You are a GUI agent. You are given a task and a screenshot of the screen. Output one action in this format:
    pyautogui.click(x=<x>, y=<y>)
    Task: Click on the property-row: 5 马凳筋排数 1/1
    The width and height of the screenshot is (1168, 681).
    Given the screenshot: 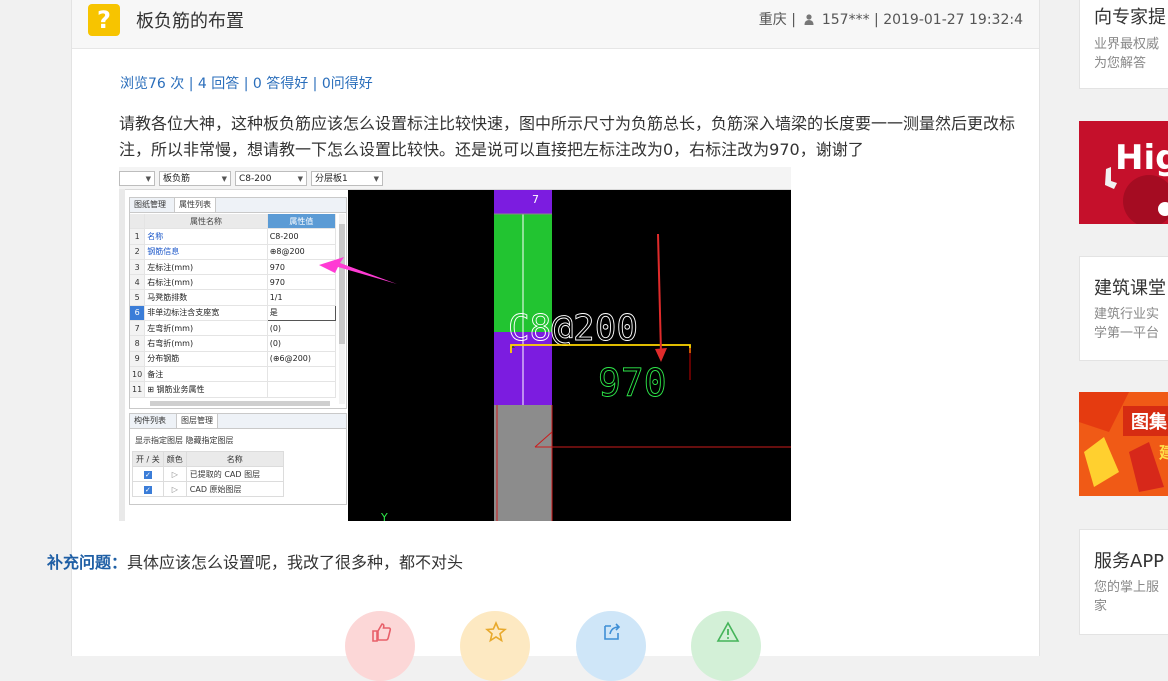 What is the action you would take?
    pyautogui.click(x=233, y=297)
    